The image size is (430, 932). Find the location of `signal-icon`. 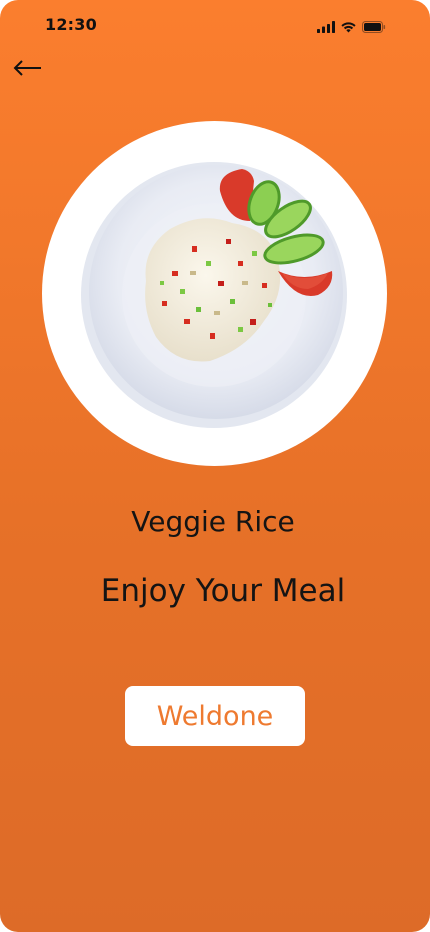

signal-icon is located at coordinates (326, 27).